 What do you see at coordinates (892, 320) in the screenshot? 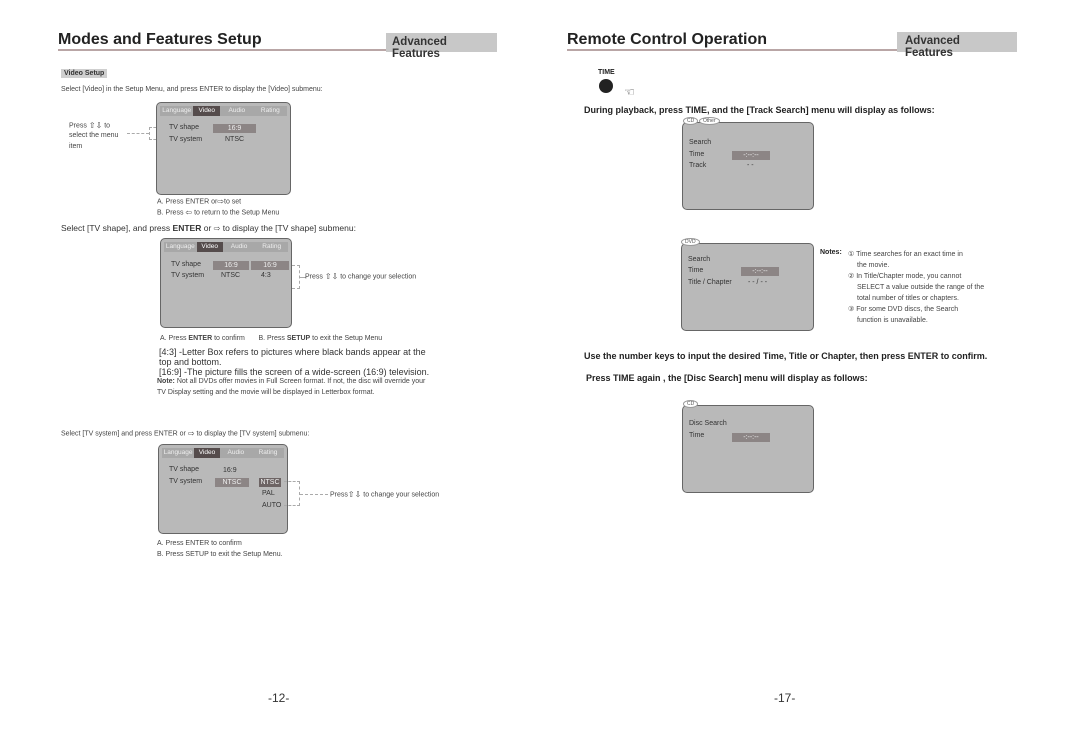
I see `note-line: function is unavailable.` at bounding box center [892, 320].